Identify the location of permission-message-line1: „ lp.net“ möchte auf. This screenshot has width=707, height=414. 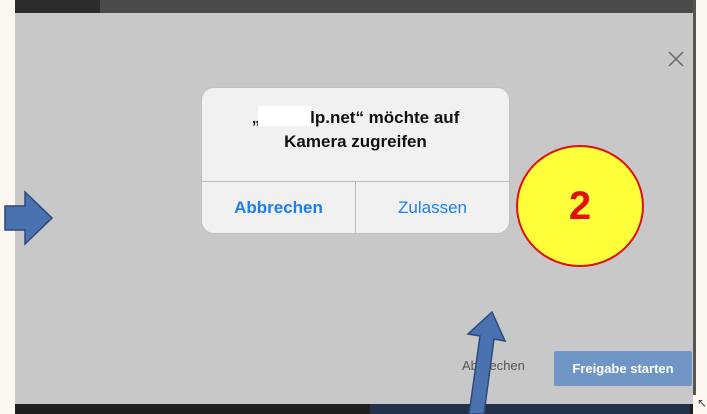
(355, 118).